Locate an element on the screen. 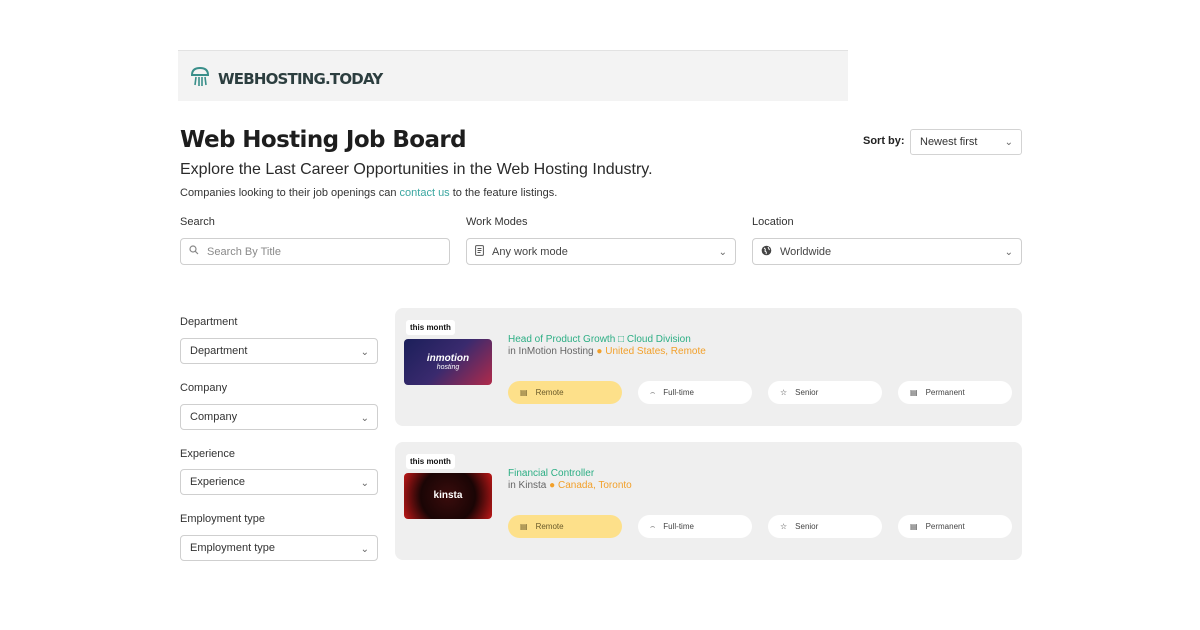  company-logo: inmotion hosting is located at coordinates (448, 362).